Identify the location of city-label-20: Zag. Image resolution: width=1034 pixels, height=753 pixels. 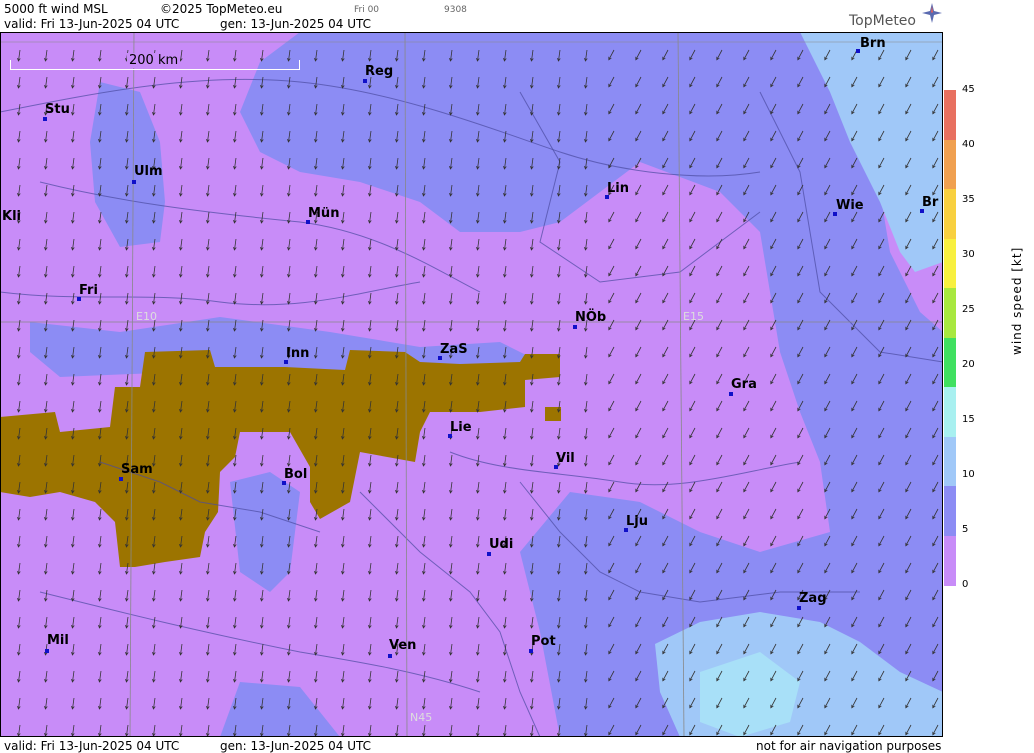
(813, 598).